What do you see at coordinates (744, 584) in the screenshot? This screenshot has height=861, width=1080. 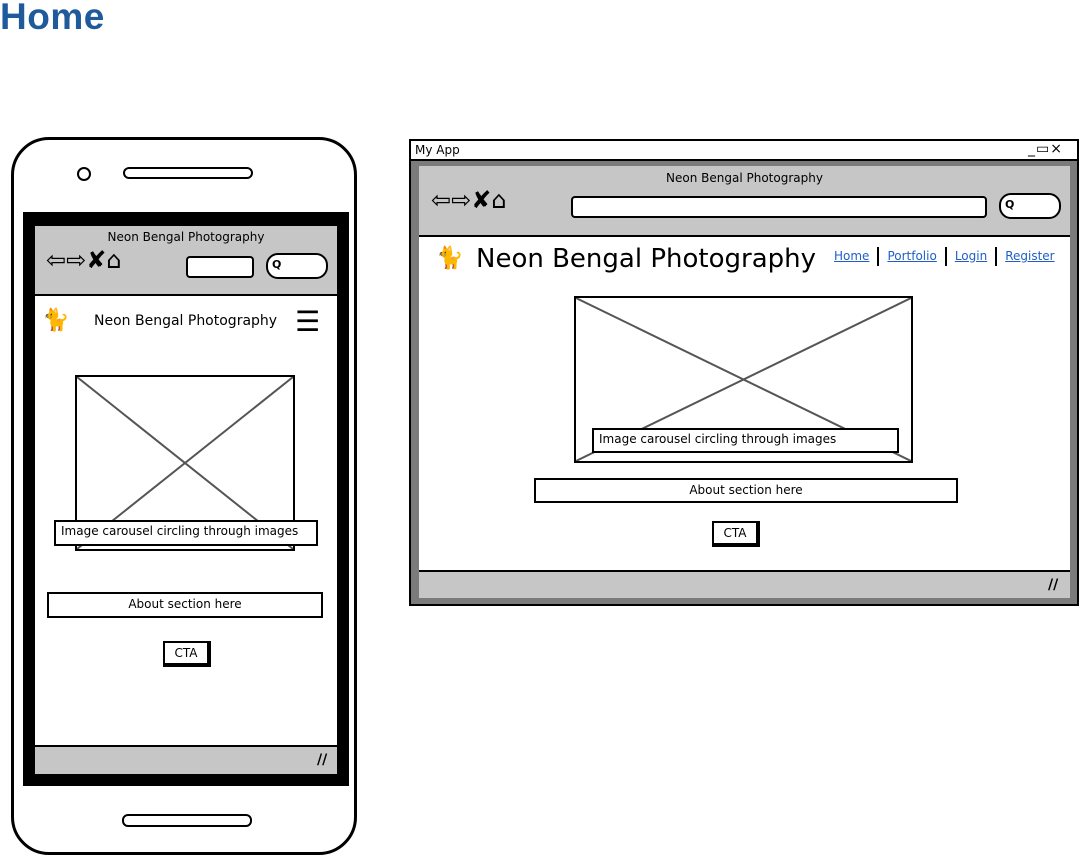 I see `desktop-status-bar` at bounding box center [744, 584].